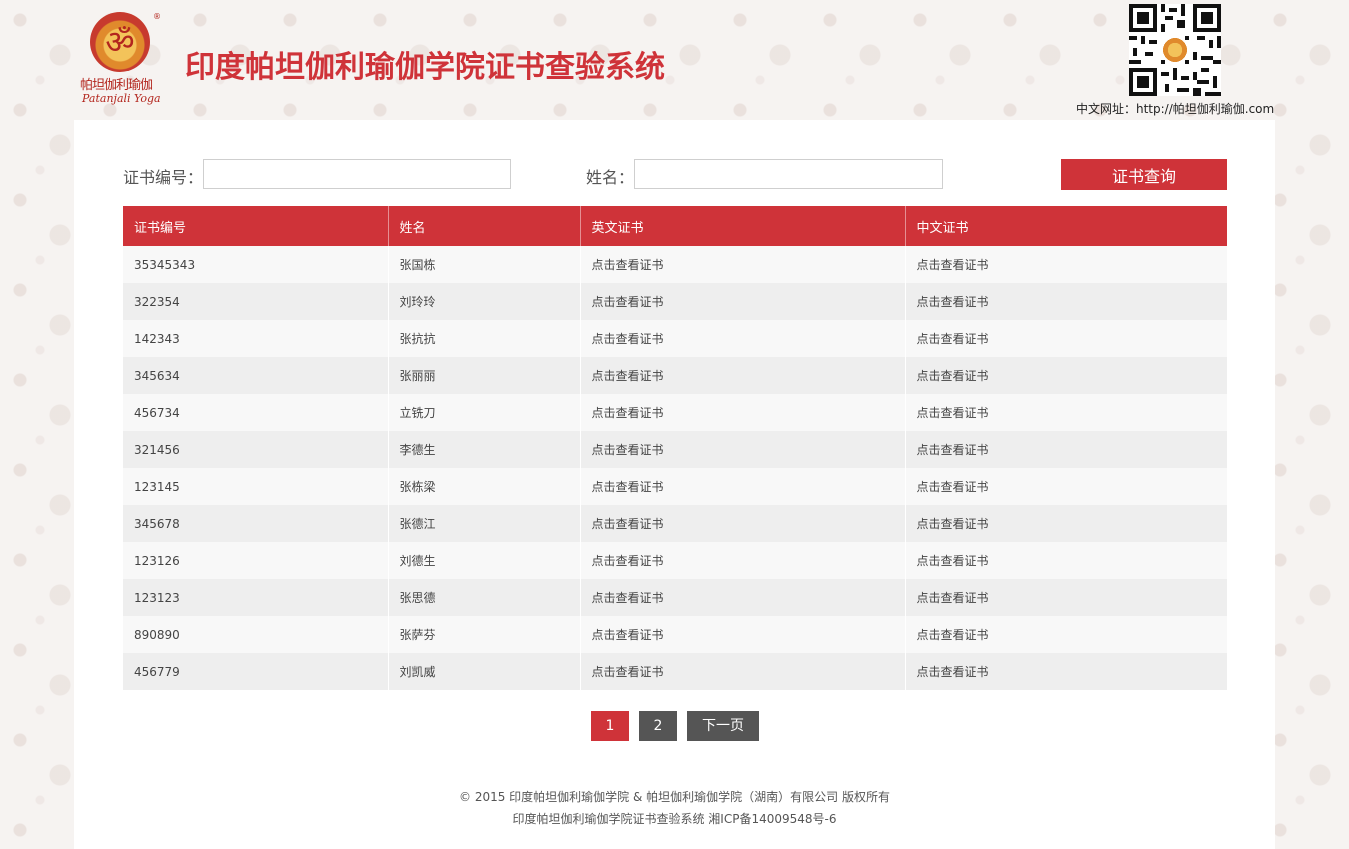  I want to click on cert-no-cell: 321456, so click(157, 449).